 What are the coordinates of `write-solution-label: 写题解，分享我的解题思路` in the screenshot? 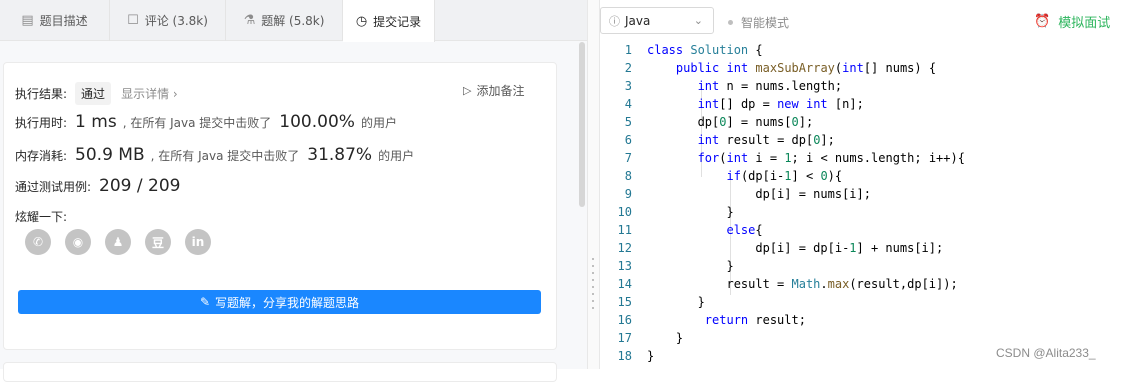 It's located at (287, 302).